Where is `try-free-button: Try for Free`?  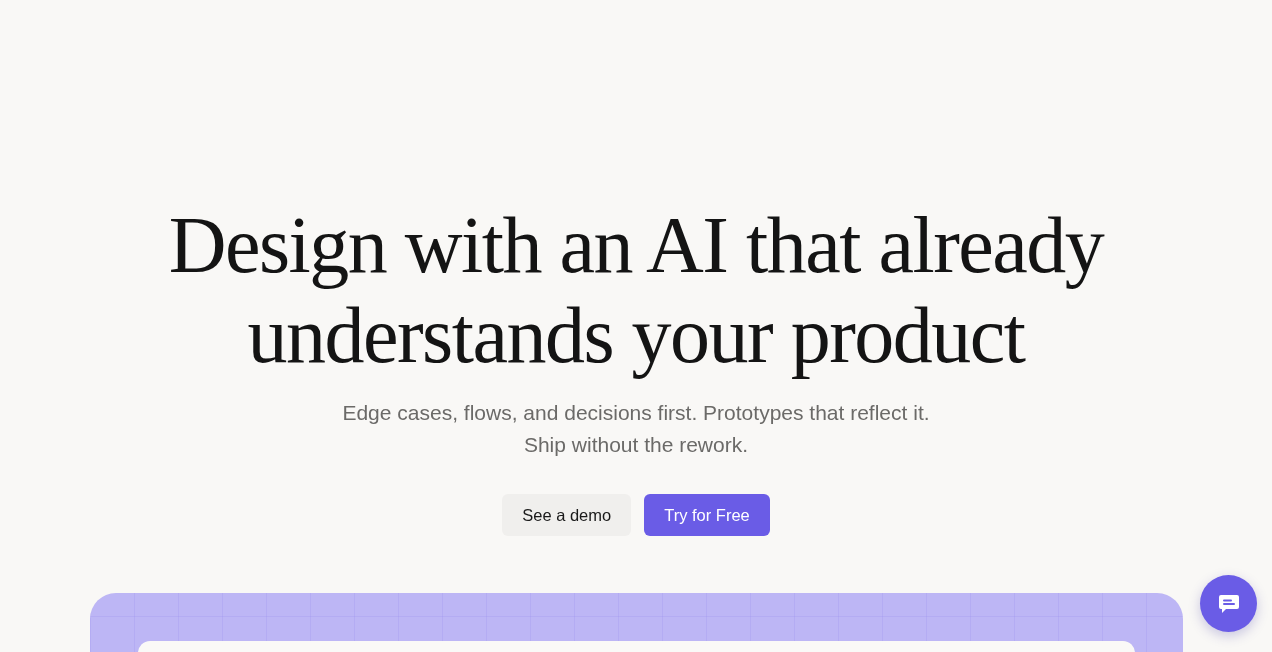 try-free-button: Try for Free is located at coordinates (707, 515).